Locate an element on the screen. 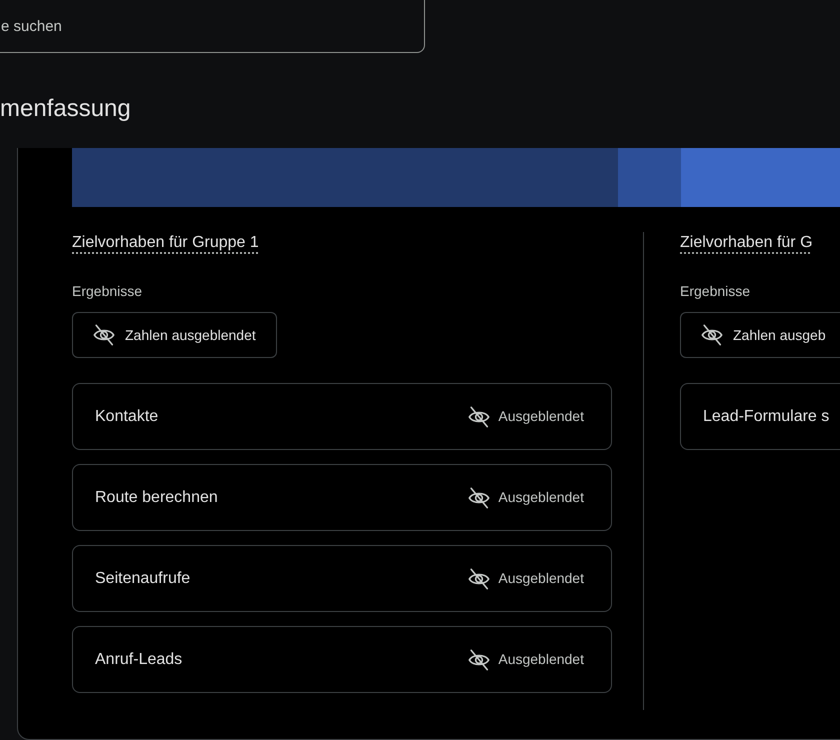 The height and width of the screenshot is (740, 840). page-heading: menfassung is located at coordinates (65, 109).